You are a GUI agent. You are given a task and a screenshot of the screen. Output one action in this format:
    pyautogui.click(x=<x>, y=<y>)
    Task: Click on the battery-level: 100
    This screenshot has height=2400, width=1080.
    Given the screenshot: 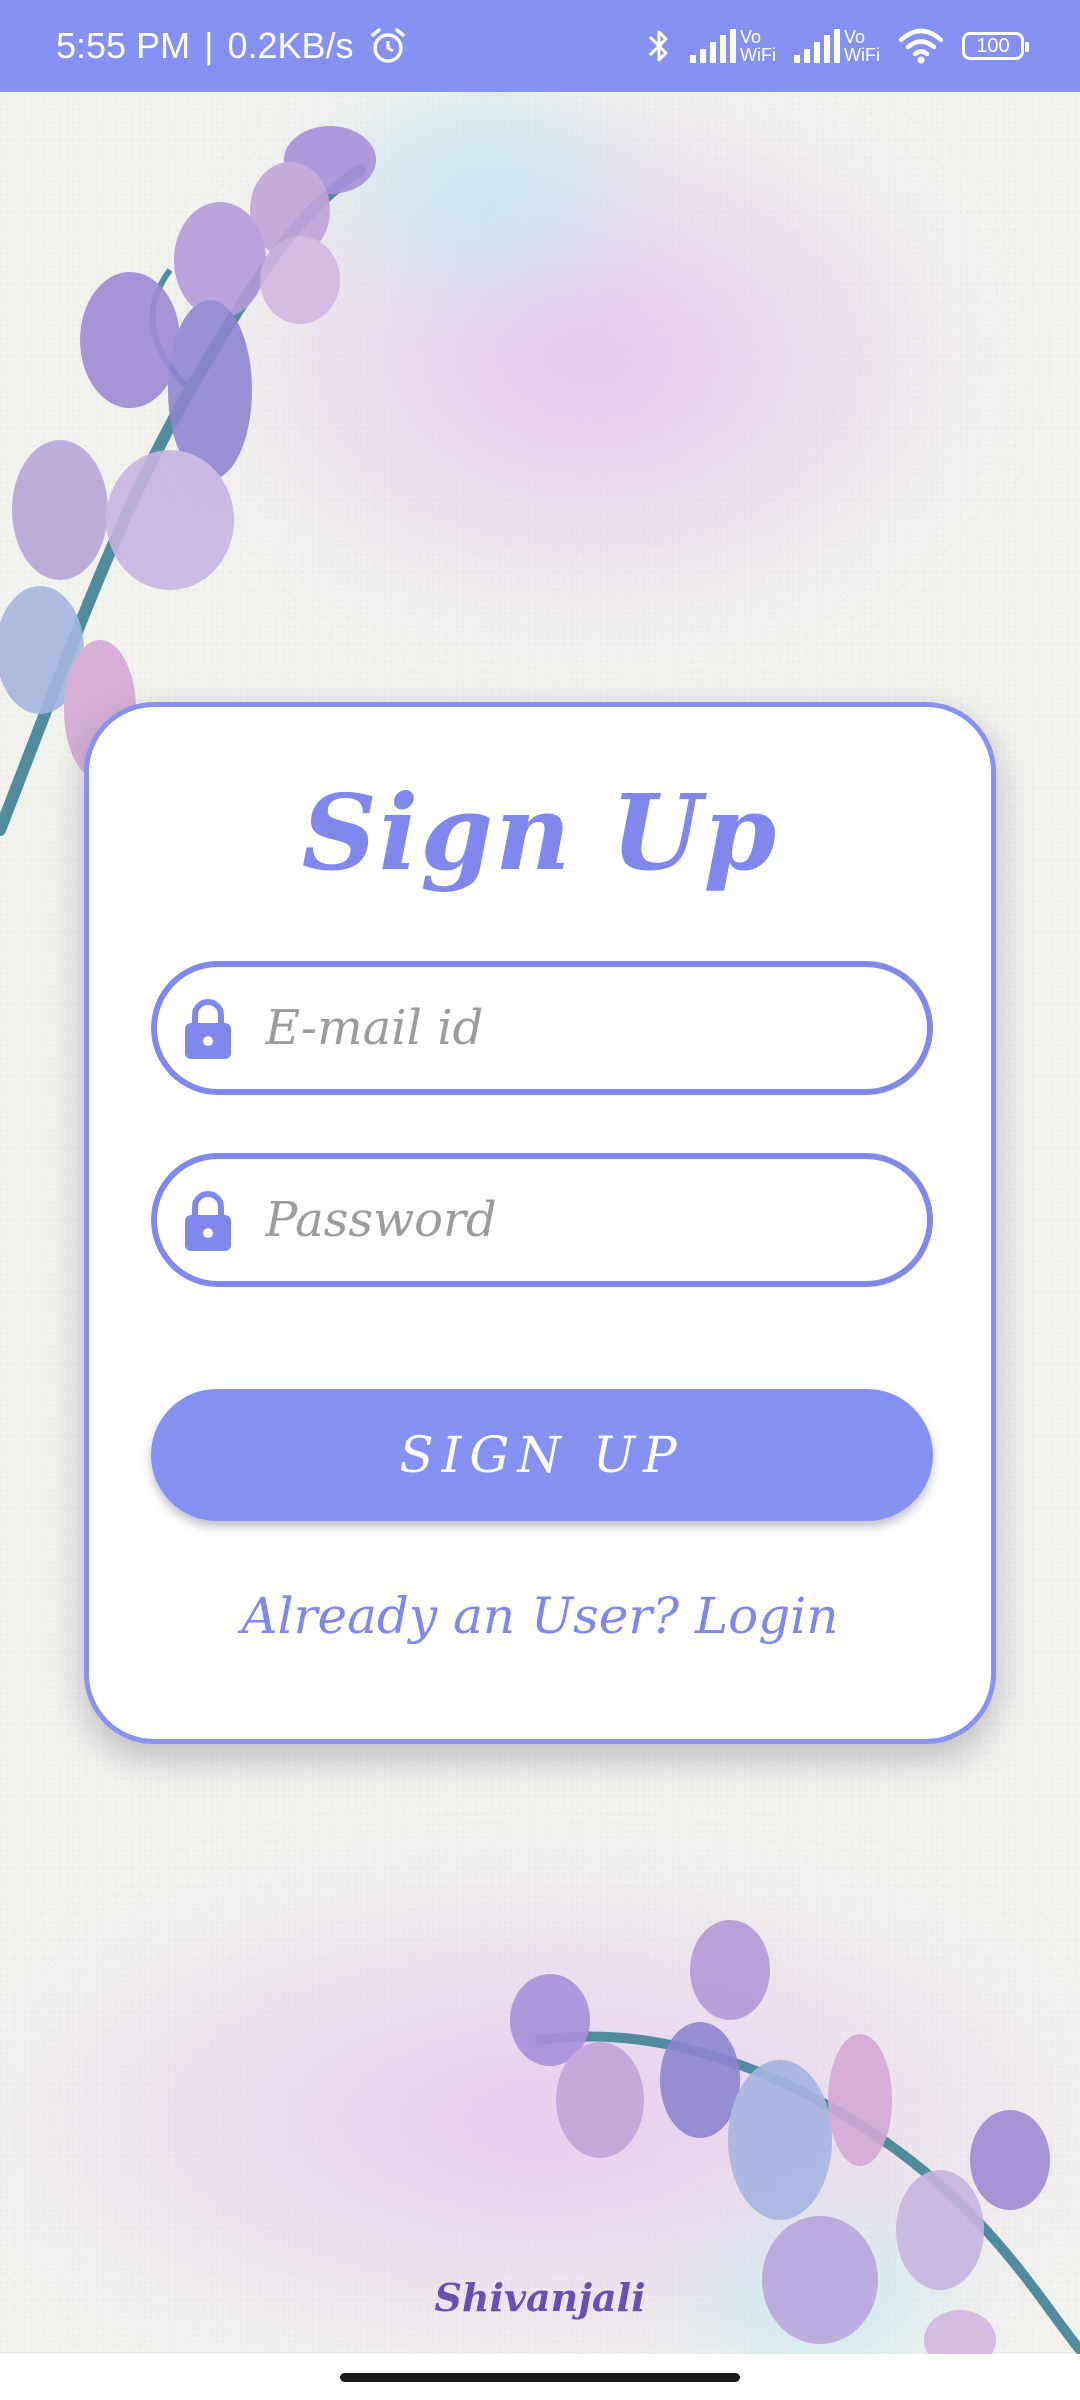 What is the action you would take?
    pyautogui.click(x=993, y=45)
    